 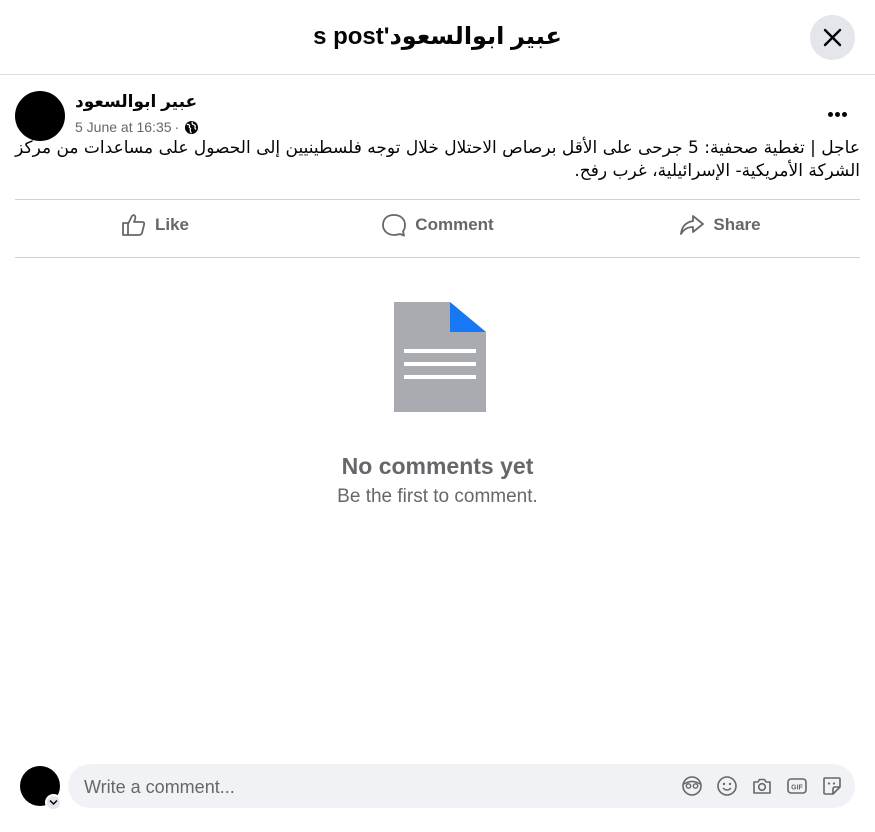 What do you see at coordinates (440, 357) in the screenshot?
I see `document-icon` at bounding box center [440, 357].